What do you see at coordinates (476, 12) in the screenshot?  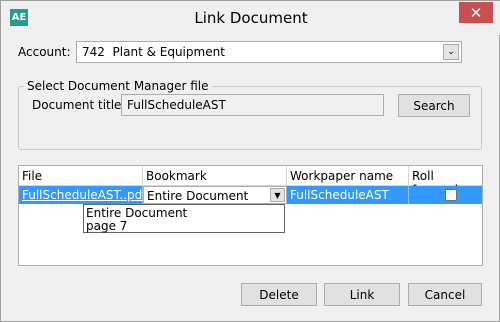 I see `close-icon: ✕` at bounding box center [476, 12].